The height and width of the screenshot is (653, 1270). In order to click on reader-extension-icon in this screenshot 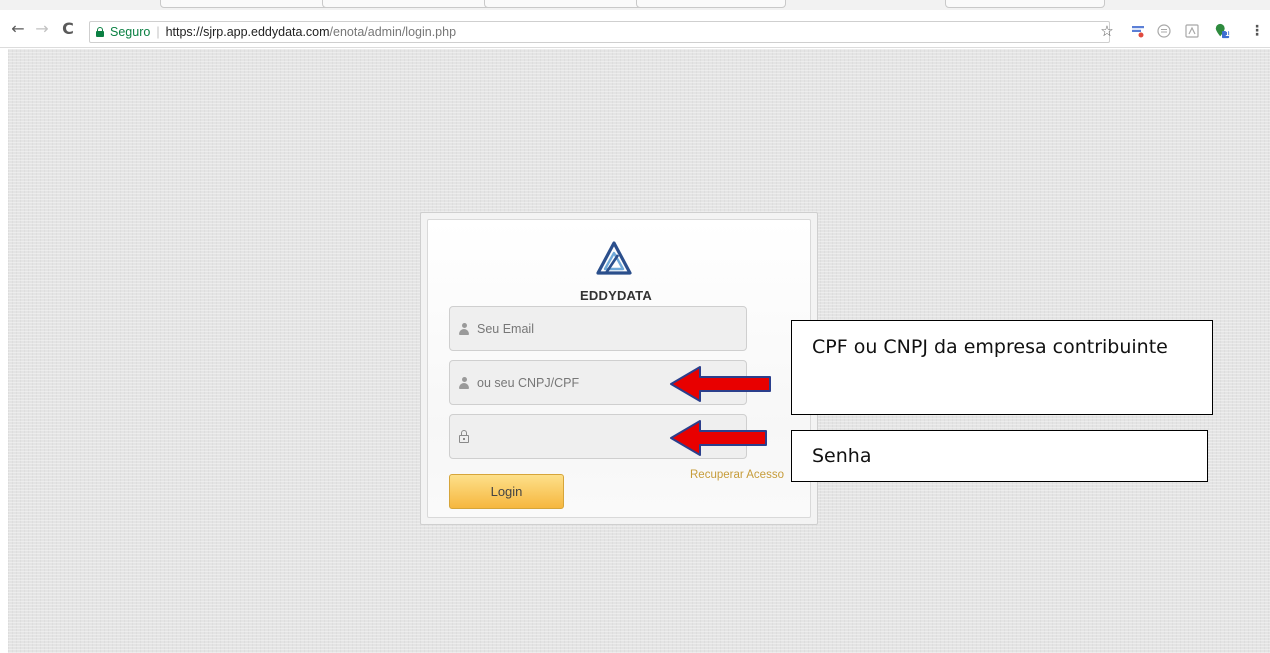, I will do `click(1164, 31)`.